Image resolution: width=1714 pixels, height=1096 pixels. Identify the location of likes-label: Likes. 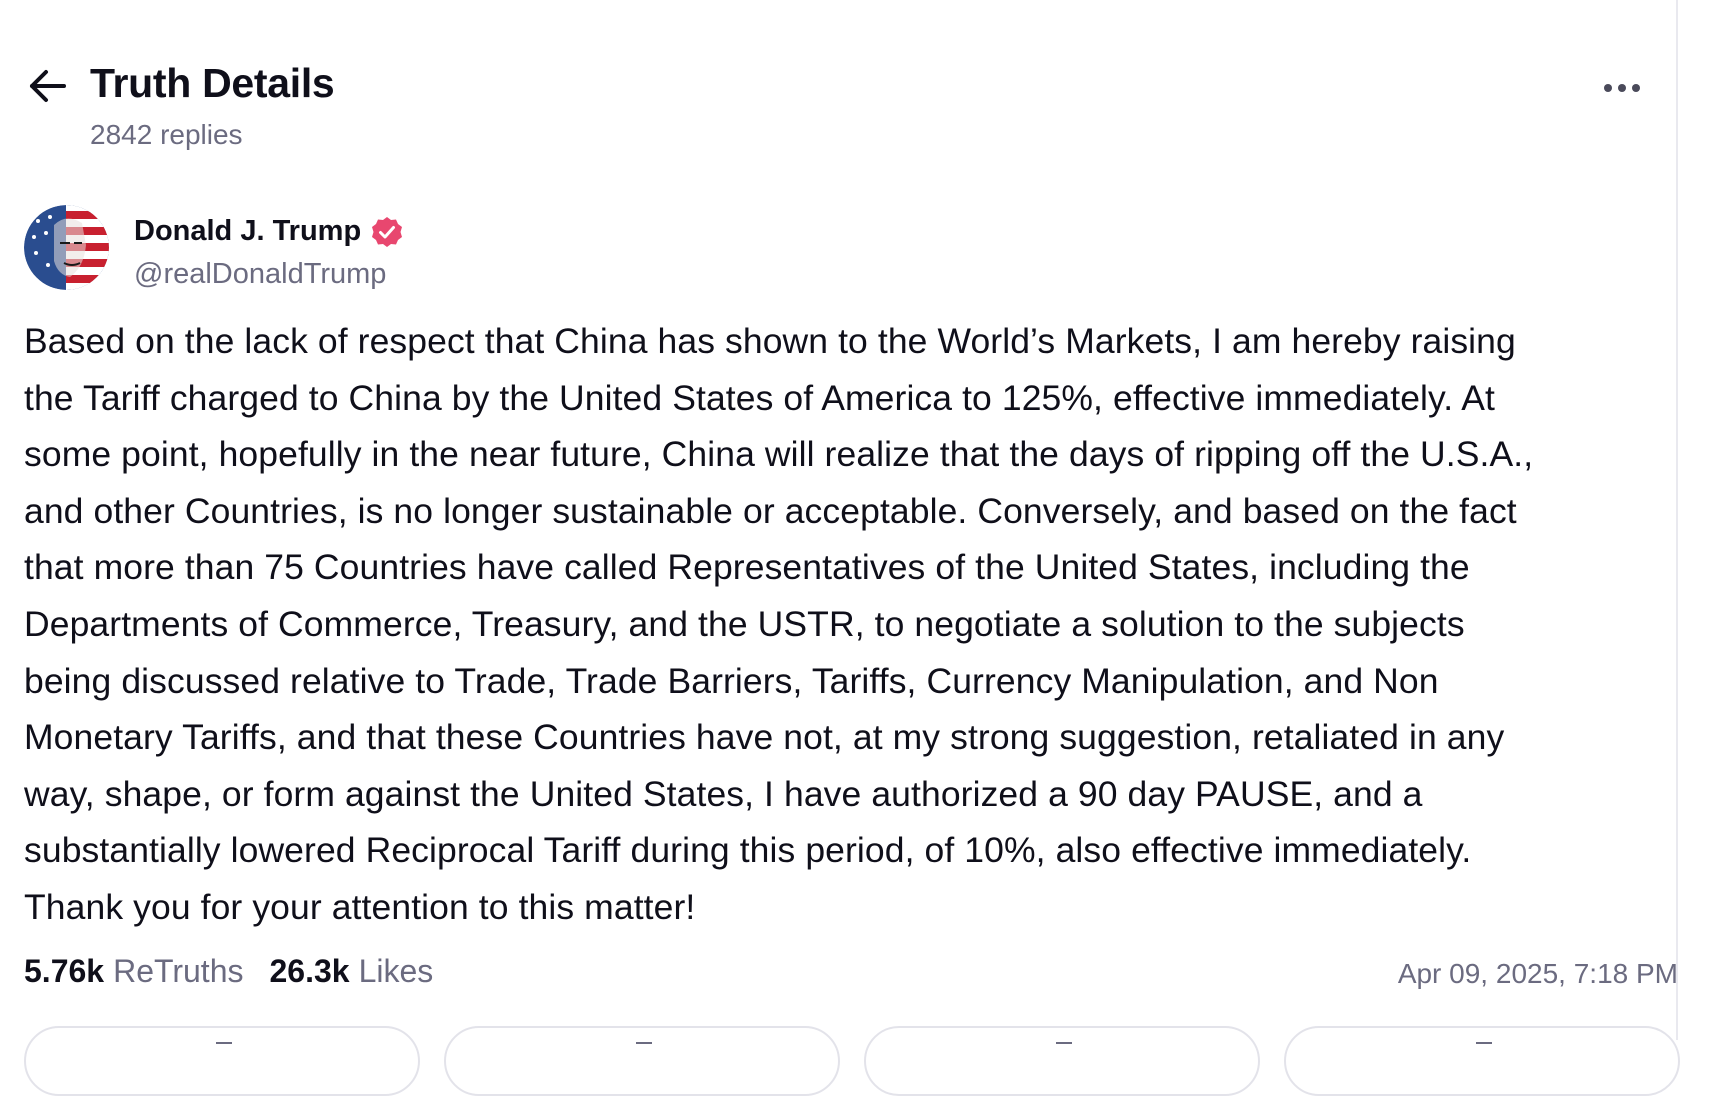
(396, 971).